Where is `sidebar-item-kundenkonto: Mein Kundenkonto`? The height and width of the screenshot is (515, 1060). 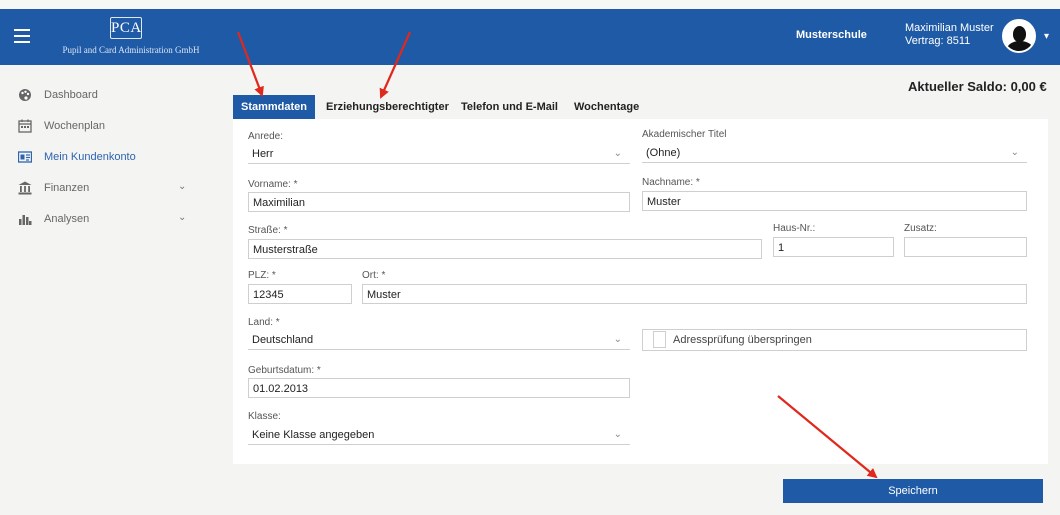
sidebar-item-kundenkonto: Mein Kundenkonto is located at coordinates (107, 157).